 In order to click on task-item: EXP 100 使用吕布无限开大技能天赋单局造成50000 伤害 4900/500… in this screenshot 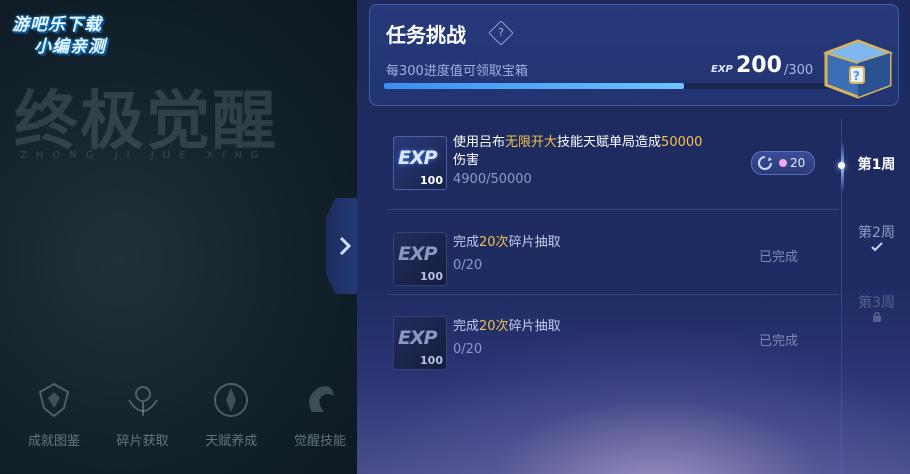, I will do `click(613, 166)`.